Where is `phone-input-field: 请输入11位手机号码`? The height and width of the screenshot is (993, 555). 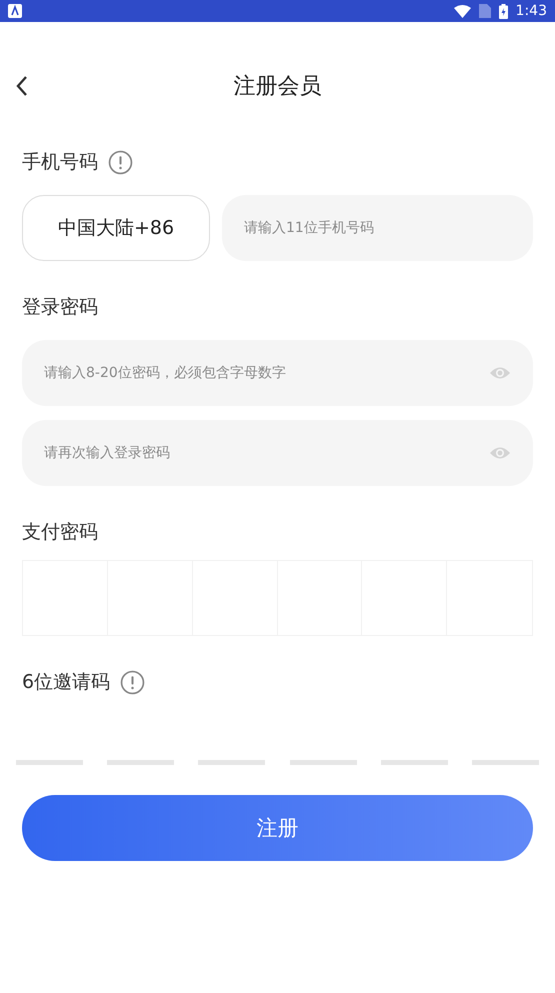 phone-input-field: 请输入11位手机号码 is located at coordinates (377, 228).